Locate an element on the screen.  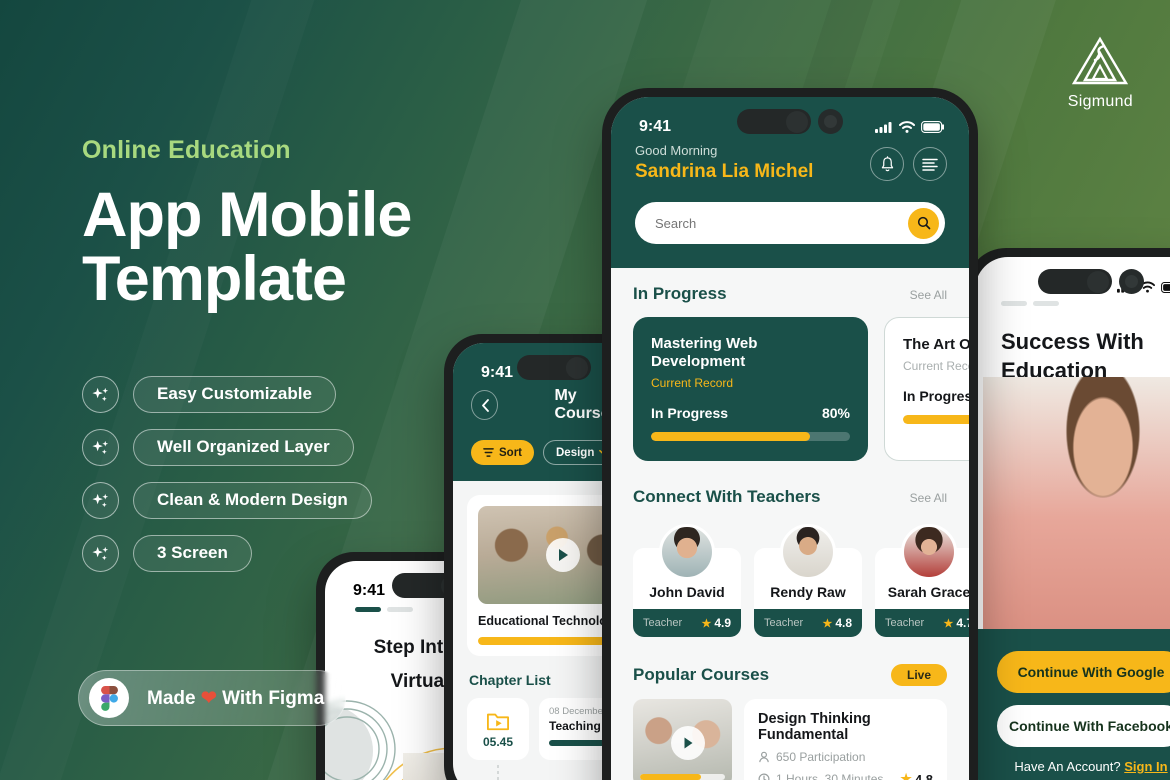
teachers-section-header: Connect With Teachers See All is located at coordinates (790, 497).